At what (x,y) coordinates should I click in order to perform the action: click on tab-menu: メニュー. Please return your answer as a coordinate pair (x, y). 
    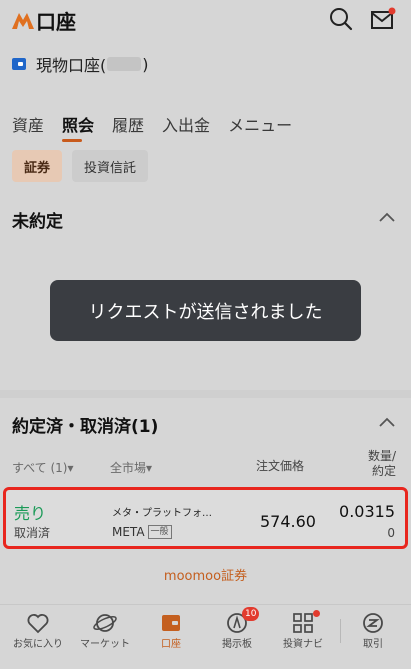
    Looking at the image, I should click on (260, 124).